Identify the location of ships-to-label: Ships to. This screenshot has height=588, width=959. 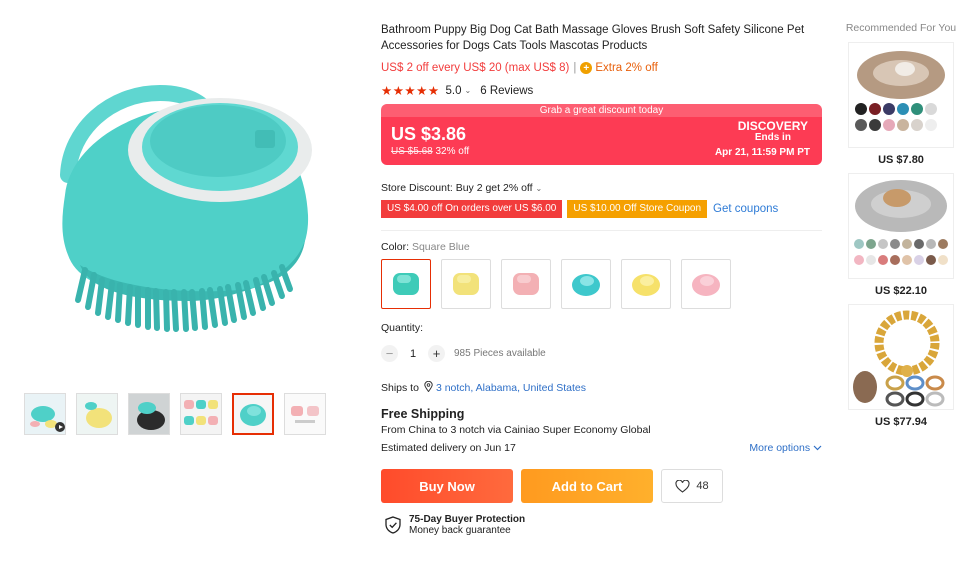
(400, 388).